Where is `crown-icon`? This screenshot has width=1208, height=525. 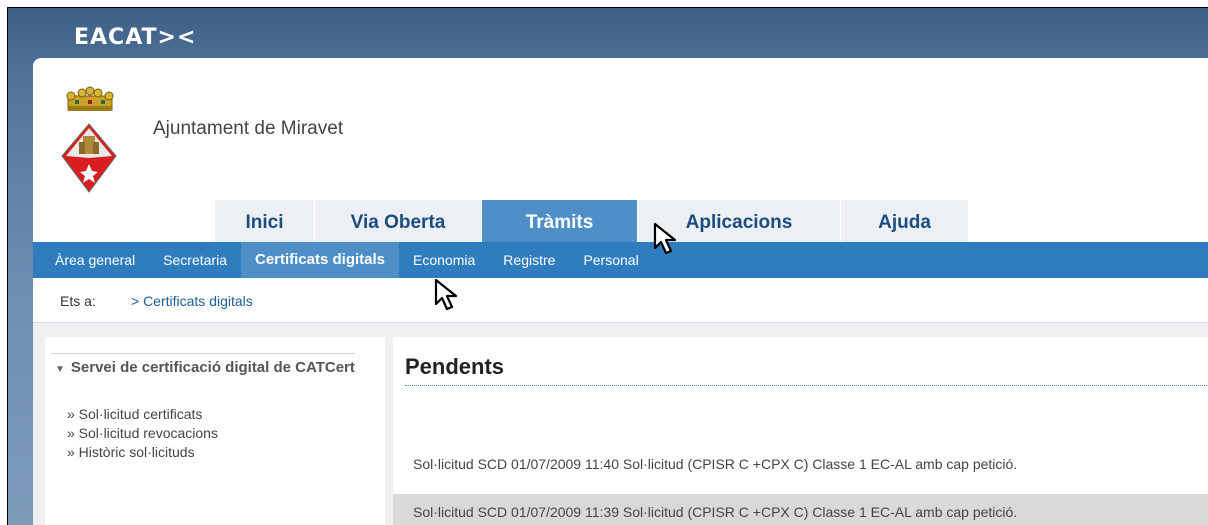
crown-icon is located at coordinates (90, 98).